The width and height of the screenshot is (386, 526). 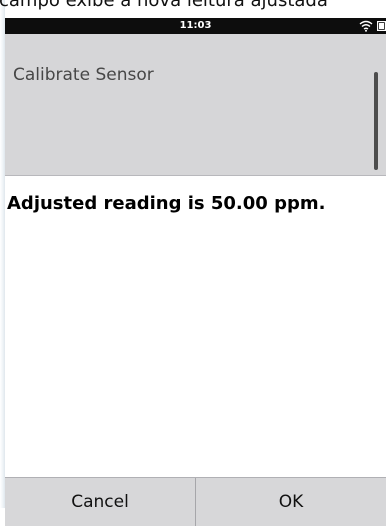 I want to click on status-bar: 11:03, so click(x=195, y=26).